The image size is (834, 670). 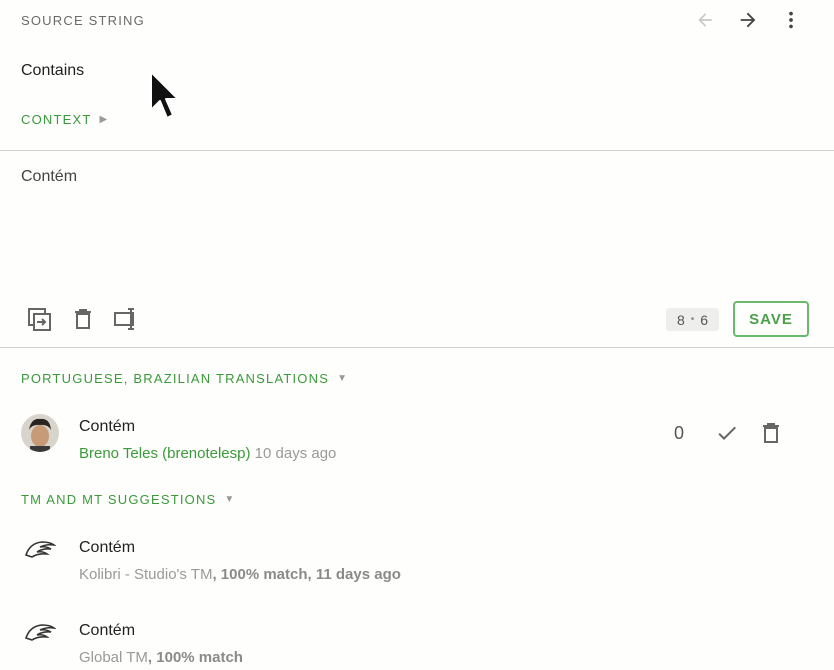 I want to click on arrow-right-icon, so click(x=748, y=20).